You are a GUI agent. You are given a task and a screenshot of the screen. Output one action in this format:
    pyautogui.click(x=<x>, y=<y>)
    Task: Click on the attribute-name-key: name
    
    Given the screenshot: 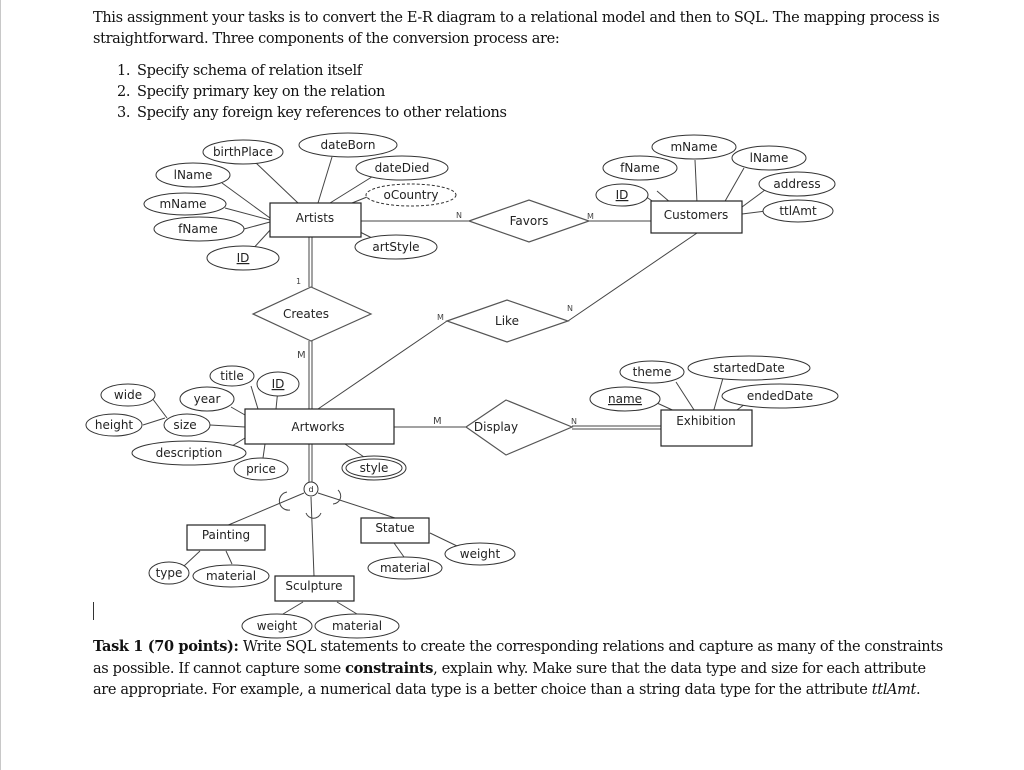 What is the action you would take?
    pyautogui.click(x=625, y=399)
    